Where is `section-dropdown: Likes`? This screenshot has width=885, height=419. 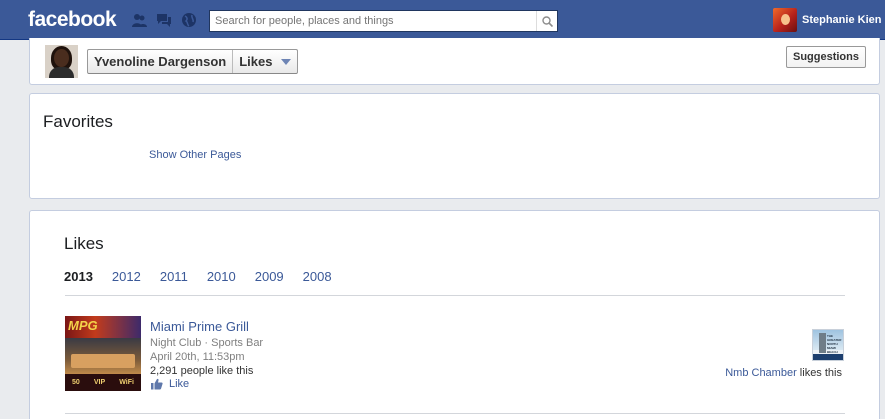
section-dropdown: Likes is located at coordinates (265, 61).